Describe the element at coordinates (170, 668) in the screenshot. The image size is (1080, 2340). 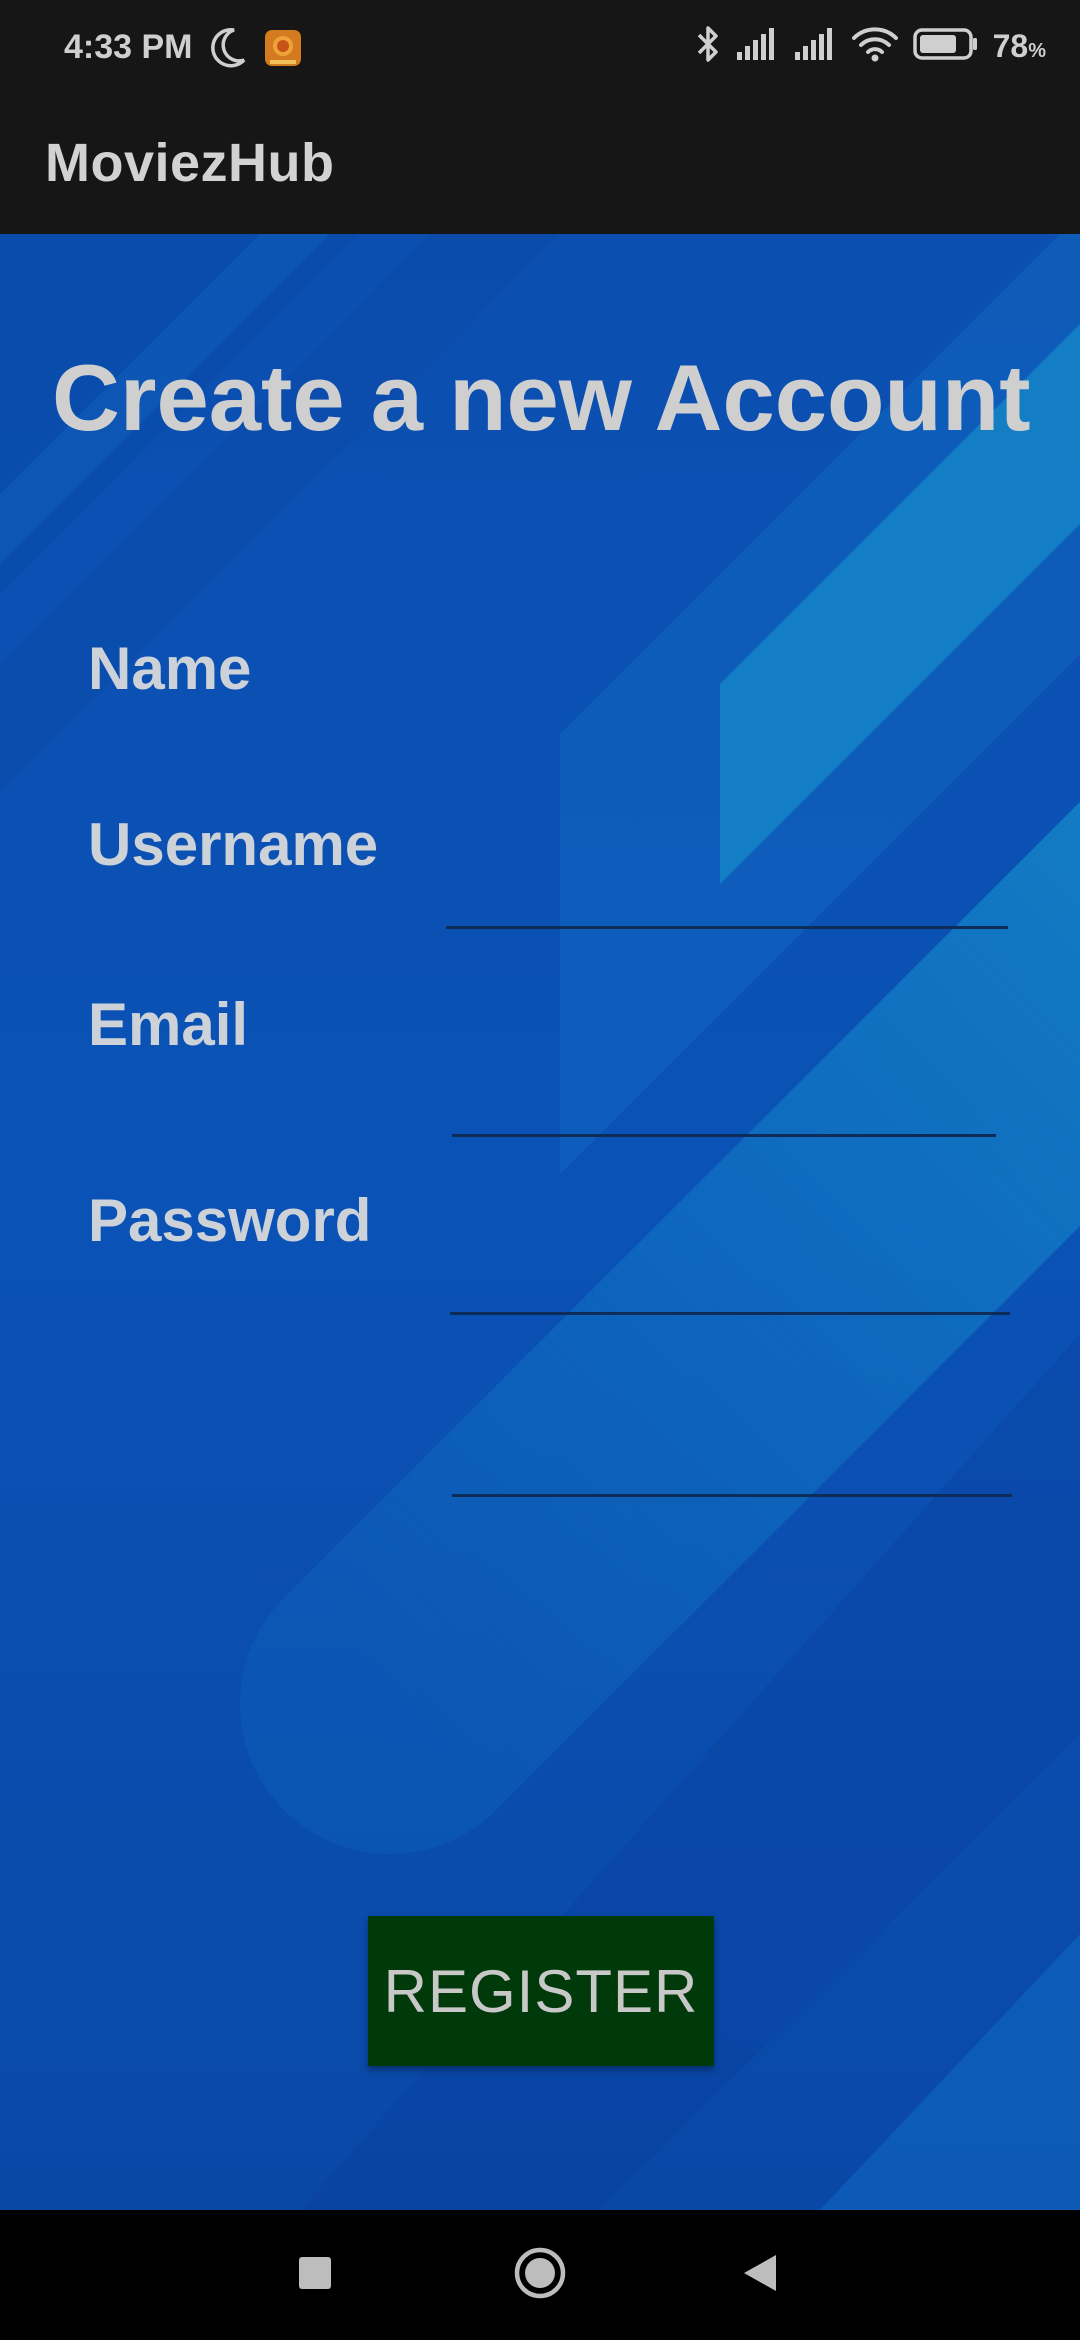
I see `name-label: Name` at that location.